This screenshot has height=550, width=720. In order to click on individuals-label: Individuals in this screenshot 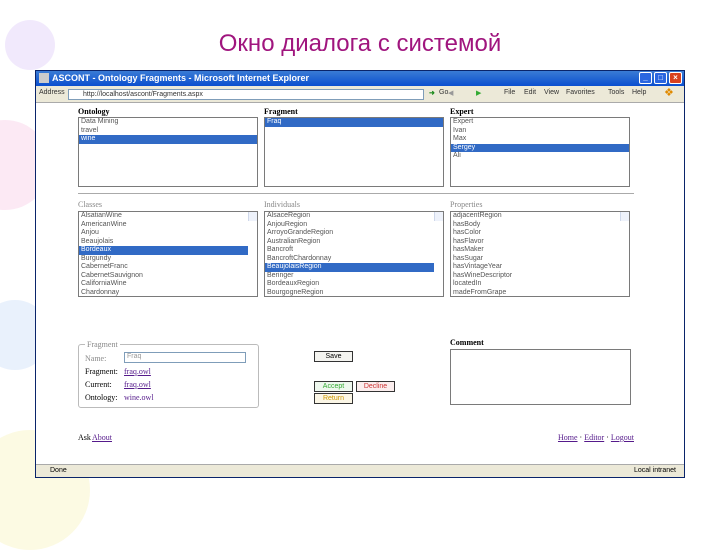, I will do `click(282, 204)`.